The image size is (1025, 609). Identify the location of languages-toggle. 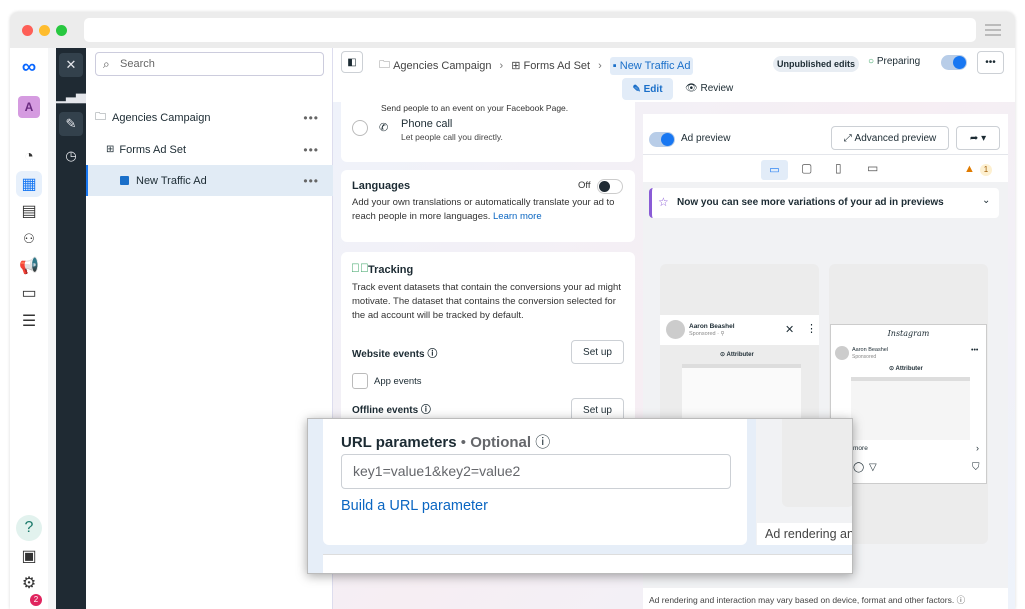
(610, 186).